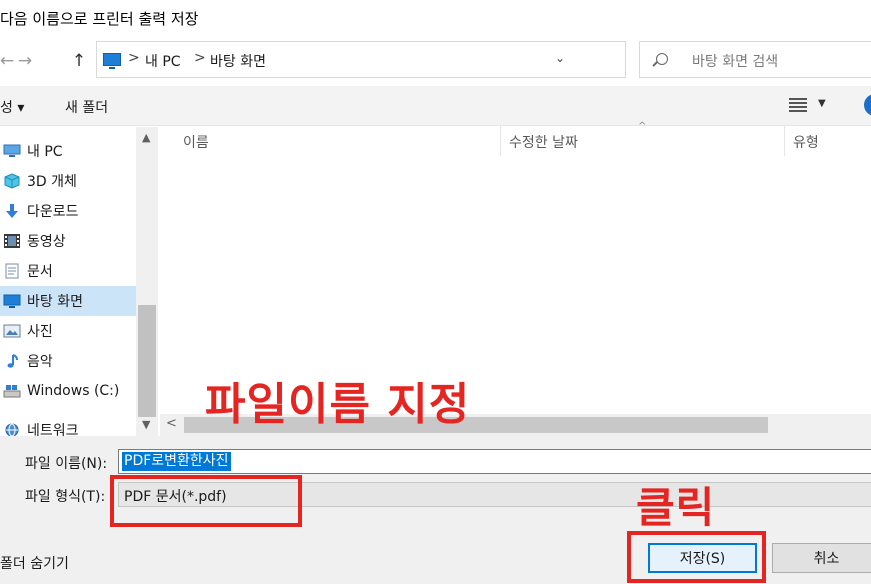  What do you see at coordinates (560, 58) in the screenshot?
I see `chevron-down-icon: ⌄` at bounding box center [560, 58].